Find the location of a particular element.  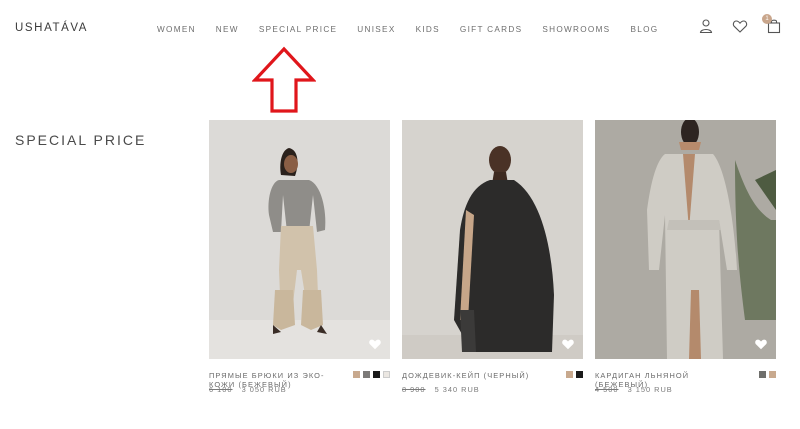

nav-new: NEW is located at coordinates (227, 29).